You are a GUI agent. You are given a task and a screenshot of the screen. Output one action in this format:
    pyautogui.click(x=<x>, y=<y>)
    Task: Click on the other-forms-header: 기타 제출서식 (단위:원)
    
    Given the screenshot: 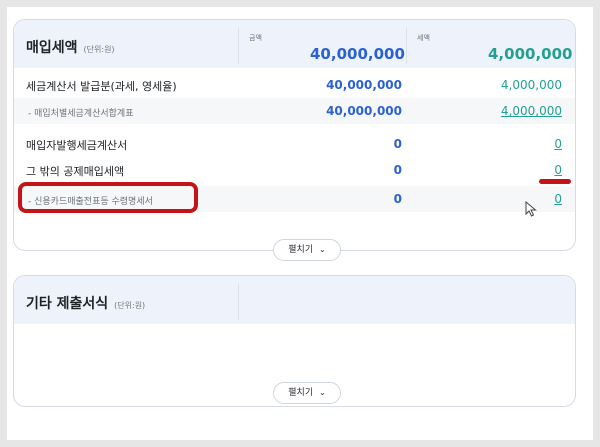 What is the action you would take?
    pyautogui.click(x=294, y=300)
    